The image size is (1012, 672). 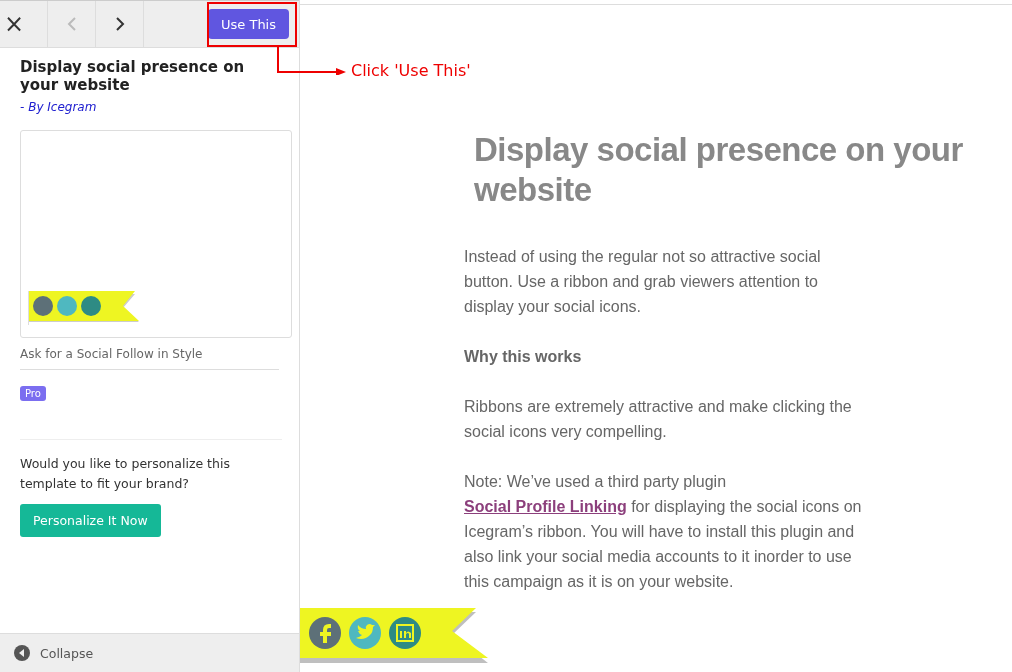 I want to click on close-button: ×, so click(x=24, y=24).